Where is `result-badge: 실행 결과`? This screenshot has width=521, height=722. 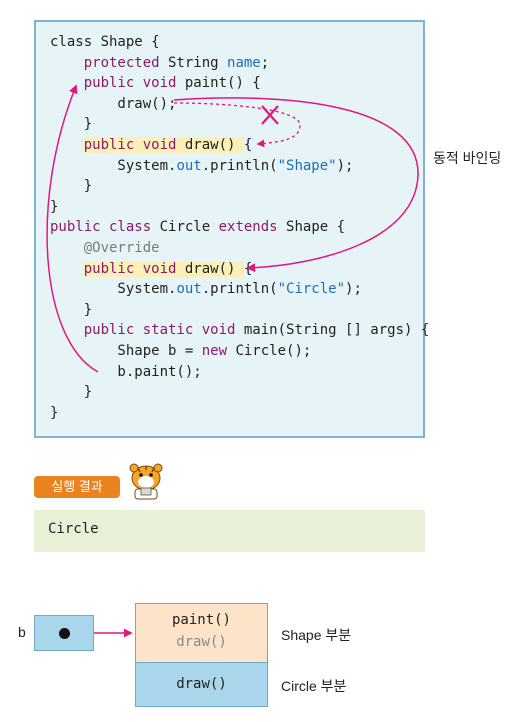
result-badge: 실행 결과 is located at coordinates (77, 487).